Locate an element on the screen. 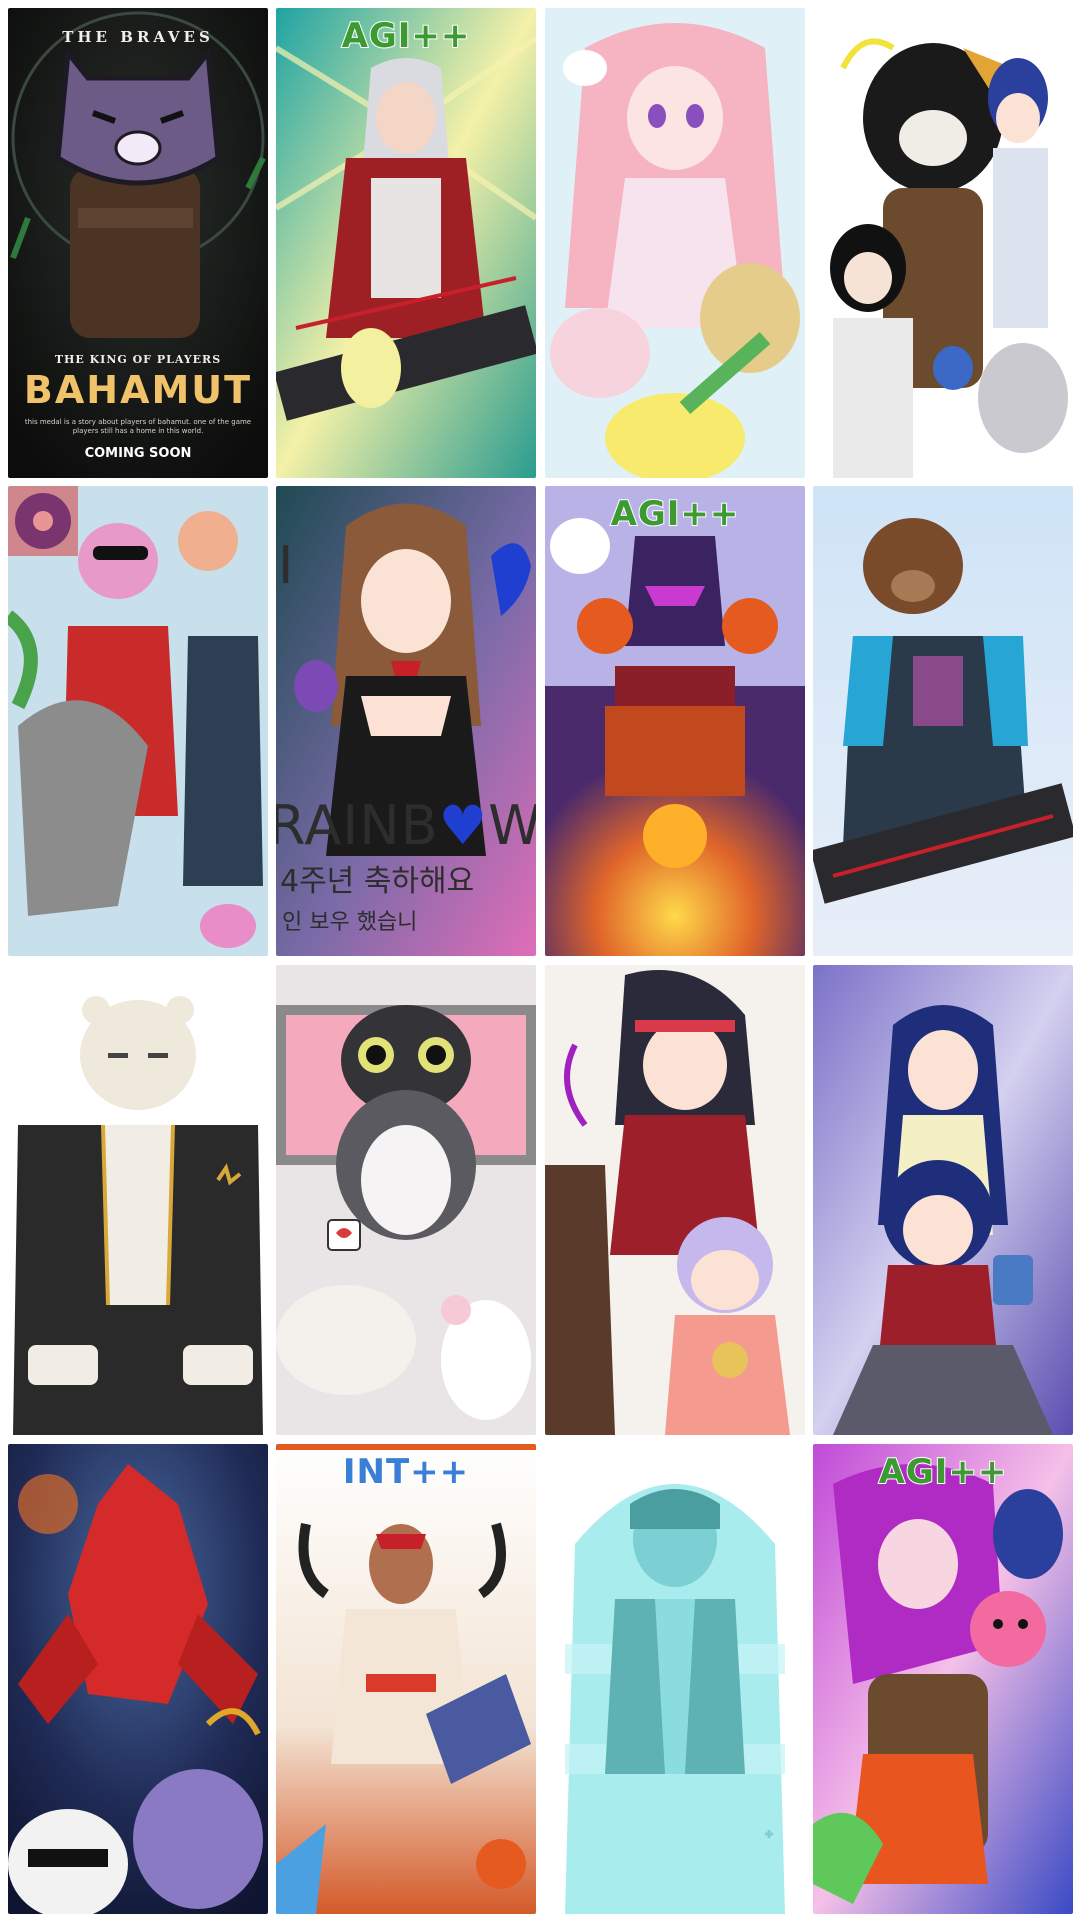 This screenshot has width=1080, height=1920. heart-icon: ♥ is located at coordinates (463, 825).